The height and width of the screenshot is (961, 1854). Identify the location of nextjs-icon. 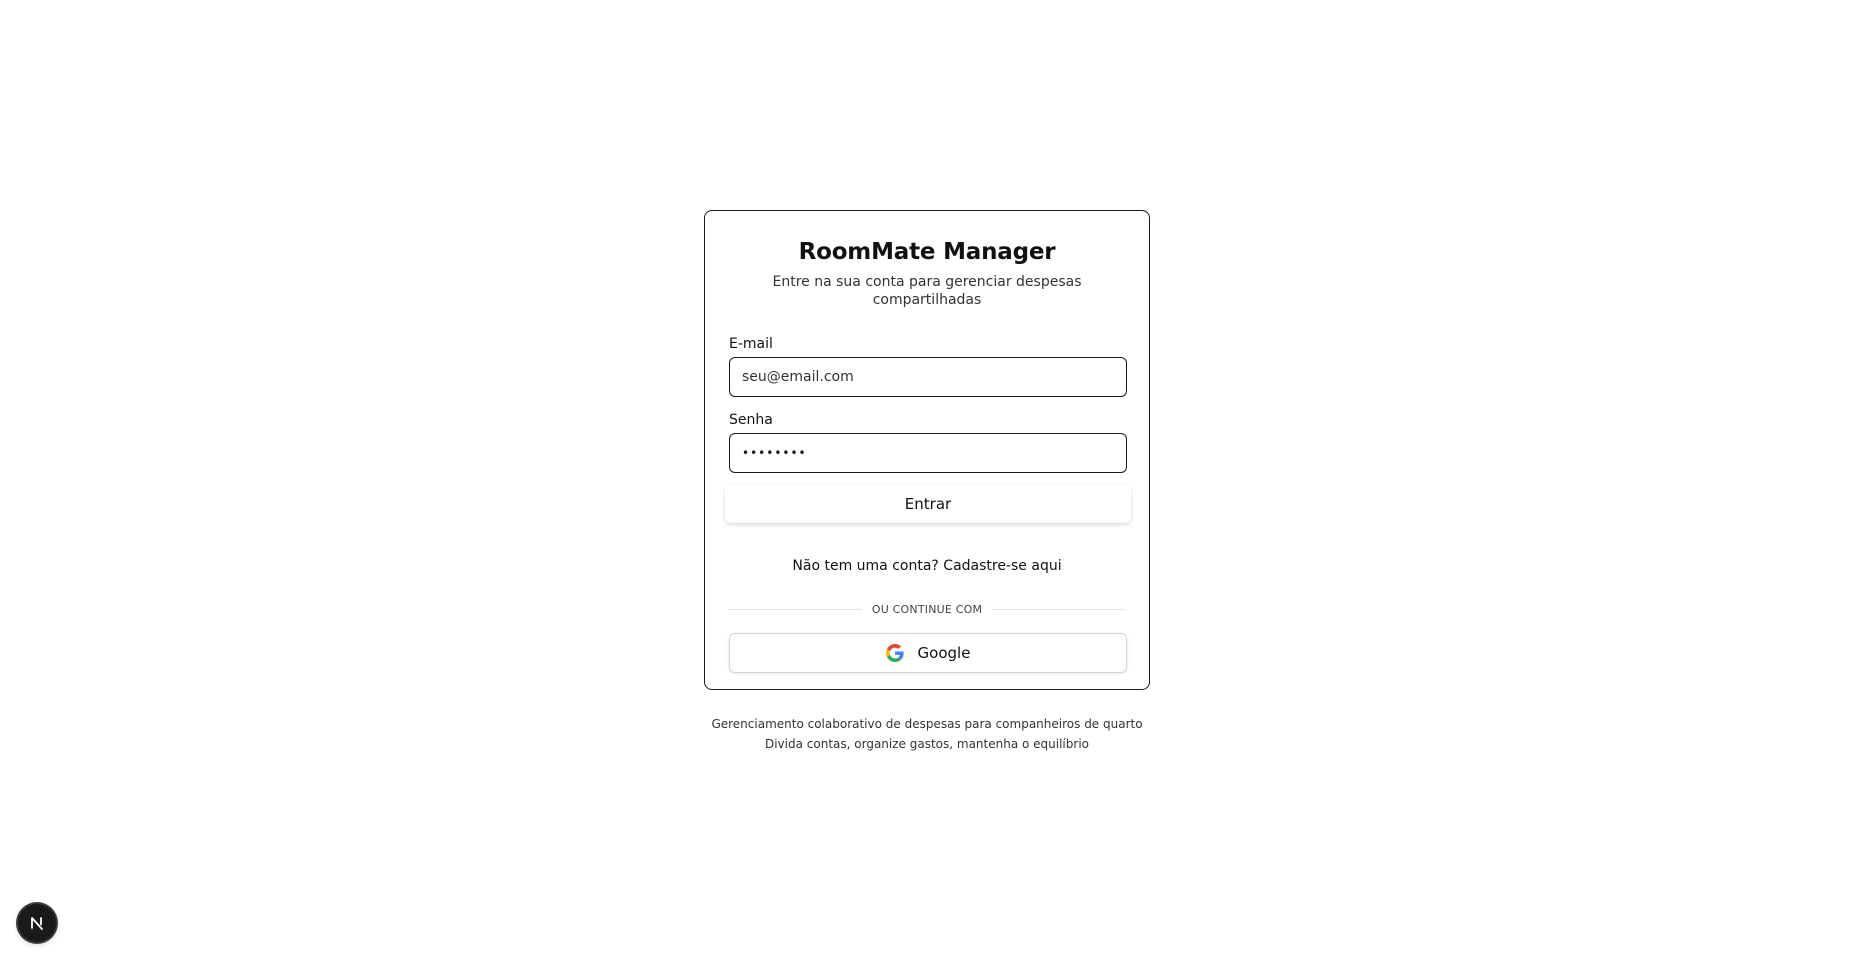
(37, 923).